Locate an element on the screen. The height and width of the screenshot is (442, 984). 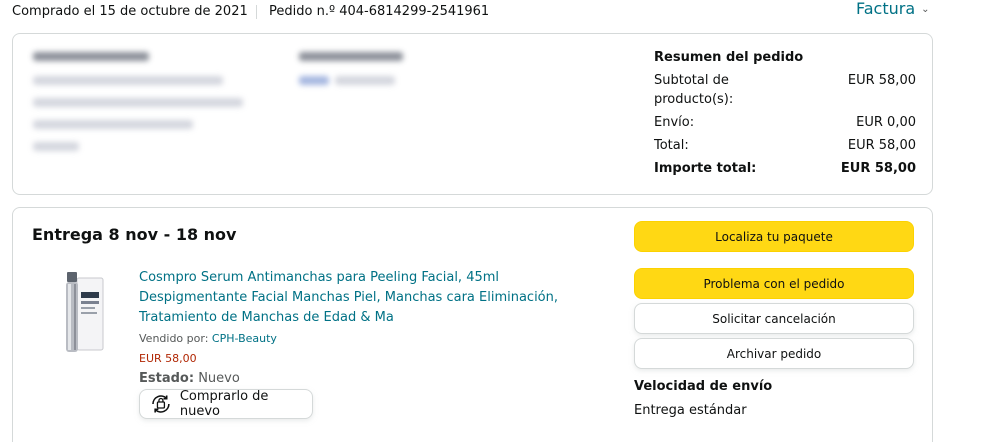
condition-value: Nuevo is located at coordinates (219, 378).